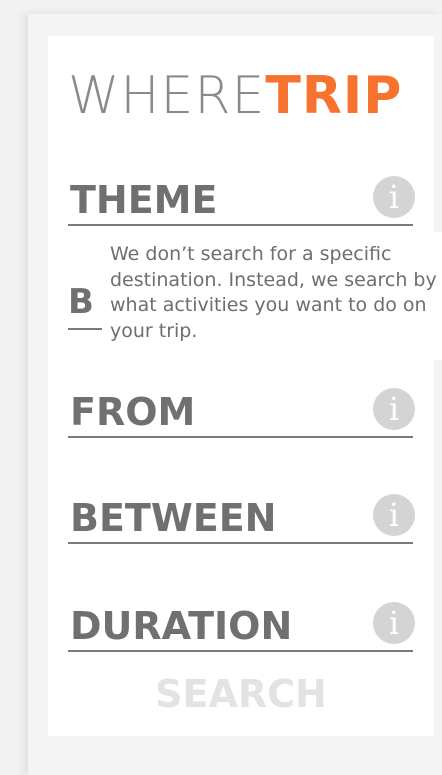  Describe the element at coordinates (144, 200) in the screenshot. I see `theme-label: THEME` at that location.